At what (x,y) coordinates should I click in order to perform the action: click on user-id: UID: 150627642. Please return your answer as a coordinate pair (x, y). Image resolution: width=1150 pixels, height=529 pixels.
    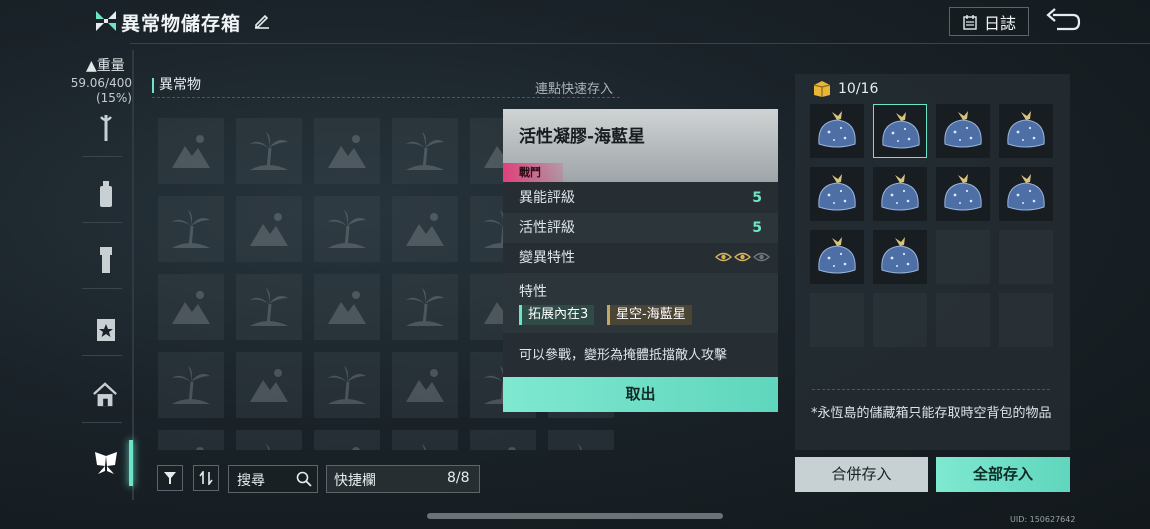
    Looking at the image, I should click on (1043, 519).